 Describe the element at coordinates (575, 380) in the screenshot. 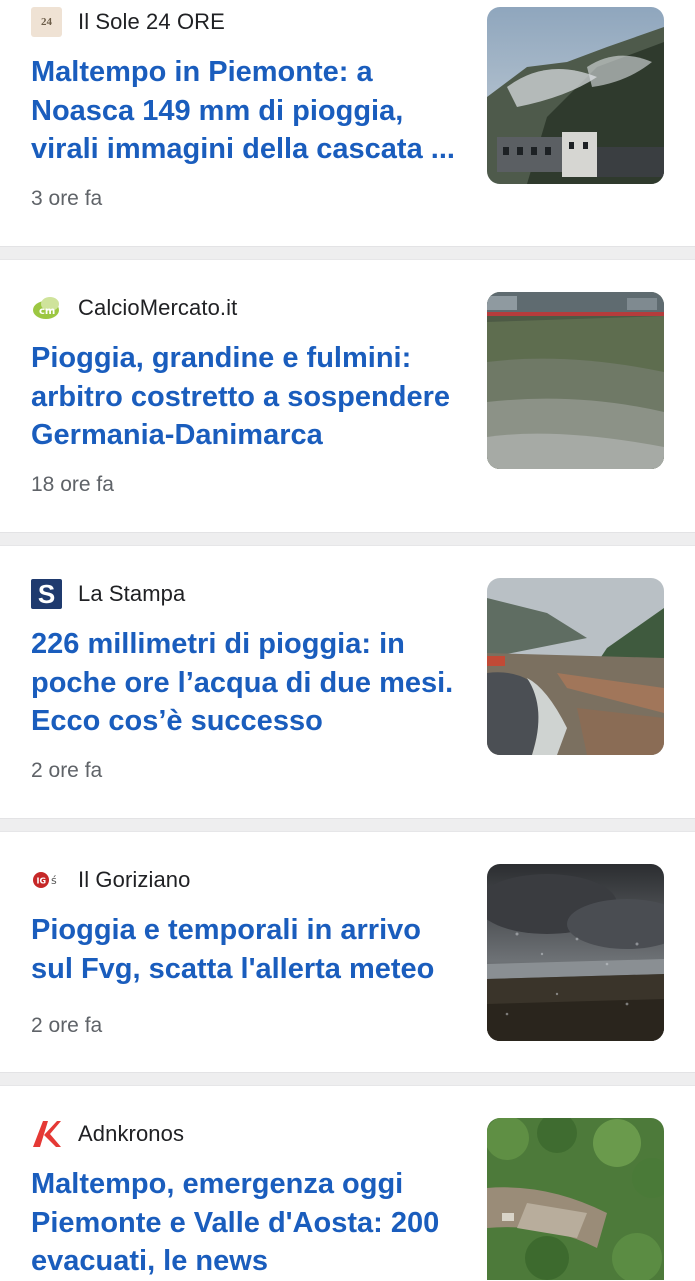

I see `flooded-pitch-photo` at that location.